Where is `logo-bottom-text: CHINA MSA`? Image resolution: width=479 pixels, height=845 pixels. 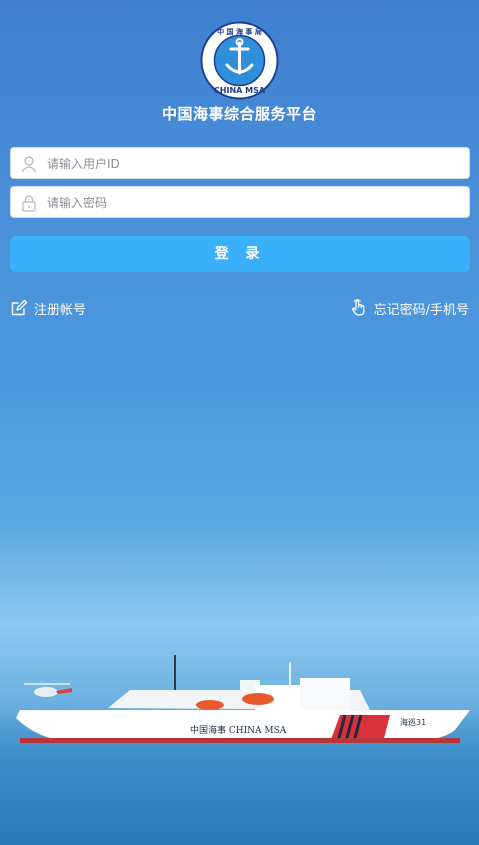 logo-bottom-text: CHINA MSA is located at coordinates (240, 90).